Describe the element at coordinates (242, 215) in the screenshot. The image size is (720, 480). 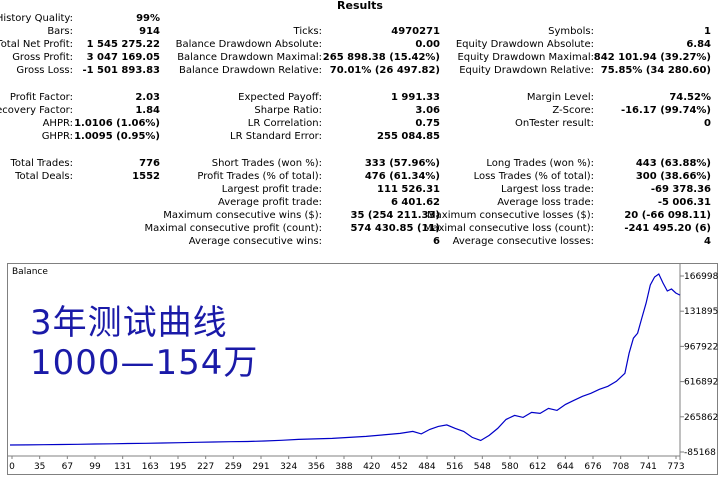
I see `r13-c2l: Maximum consecutive wins ($):` at that location.